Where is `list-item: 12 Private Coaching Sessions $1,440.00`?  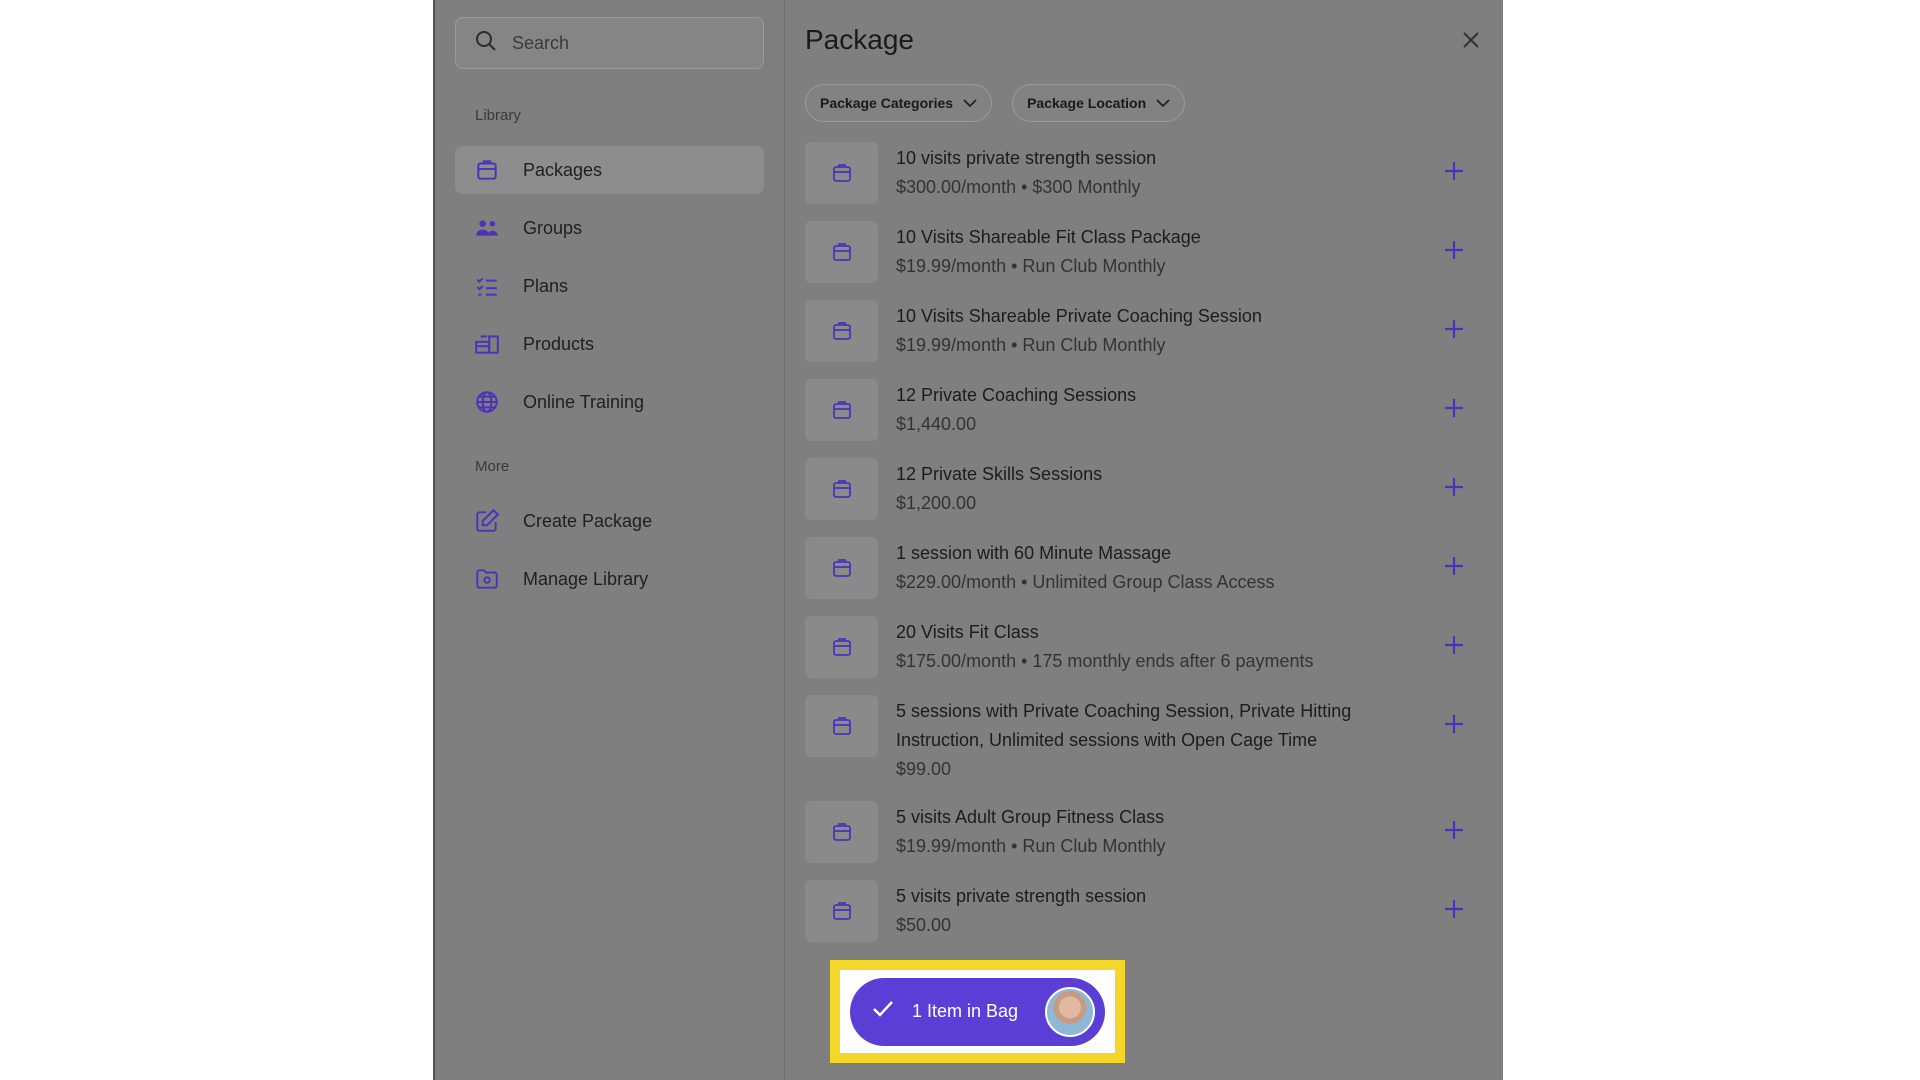 list-item: 12 Private Coaching Sessions $1,440.00 is located at coordinates (1144, 410).